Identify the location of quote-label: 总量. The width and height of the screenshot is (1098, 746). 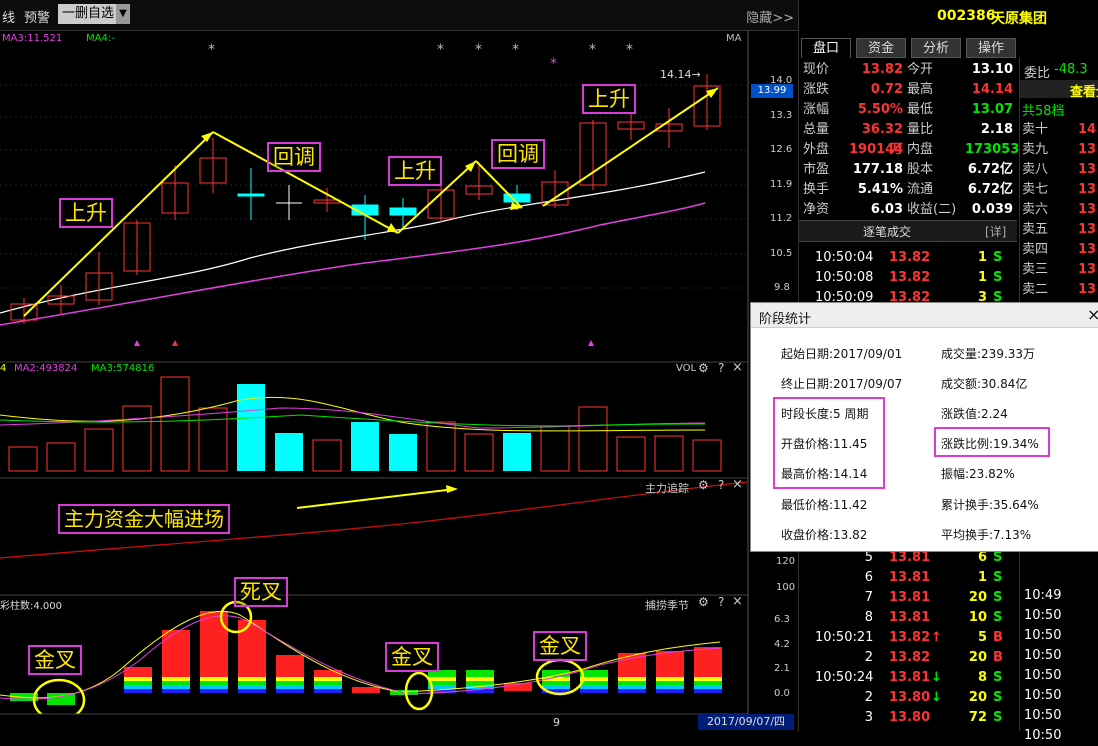
(816, 129).